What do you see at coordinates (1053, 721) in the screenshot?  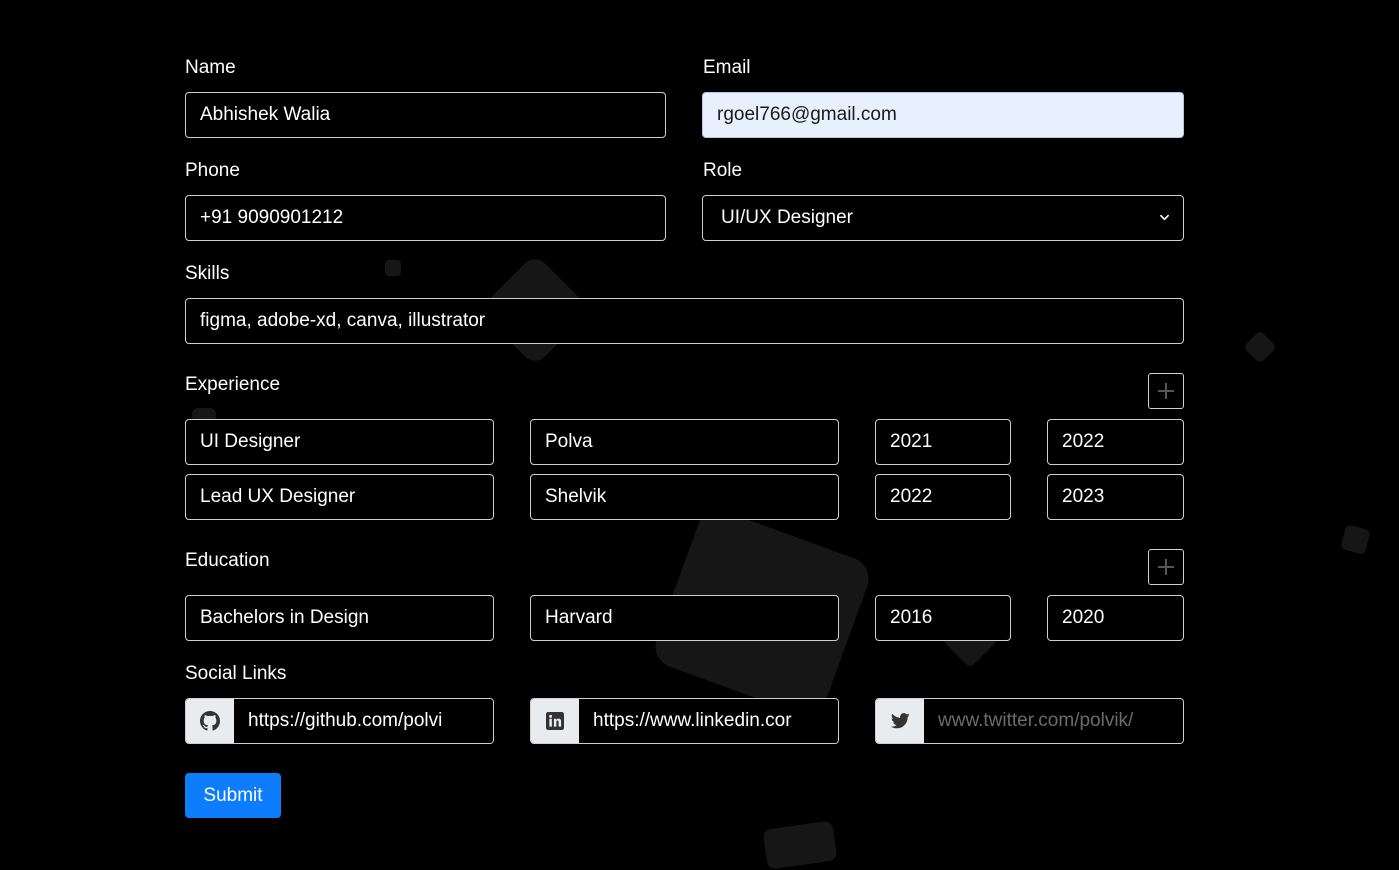 I see `twitter-input: /www.twitter.com/polvik` at bounding box center [1053, 721].